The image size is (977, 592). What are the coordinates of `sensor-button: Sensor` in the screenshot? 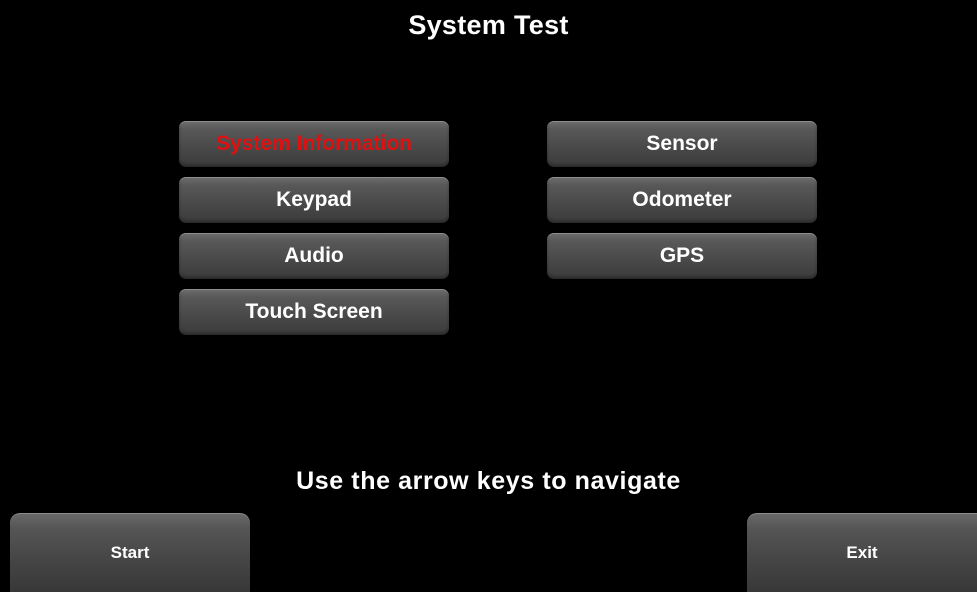 It's located at (682, 144).